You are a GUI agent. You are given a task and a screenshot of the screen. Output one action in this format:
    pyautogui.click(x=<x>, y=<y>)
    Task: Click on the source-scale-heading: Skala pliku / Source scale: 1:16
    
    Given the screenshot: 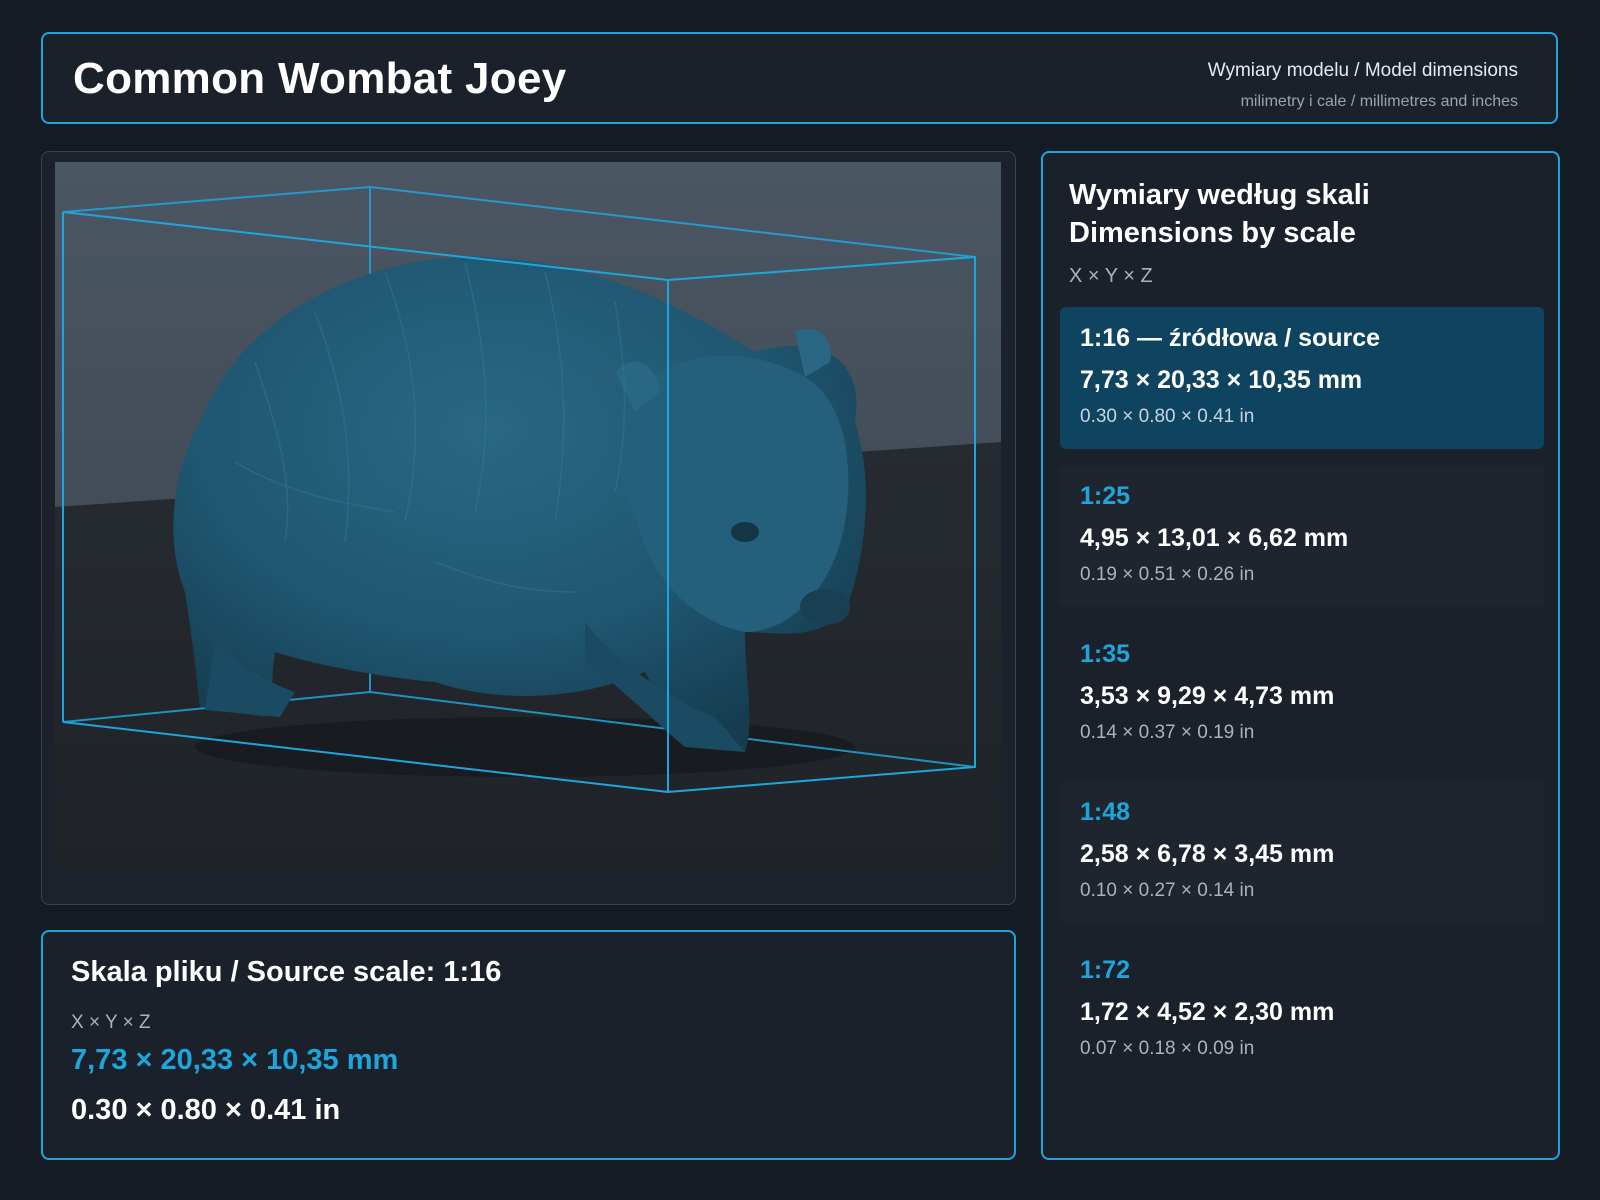 What is the action you would take?
    pyautogui.click(x=286, y=972)
    